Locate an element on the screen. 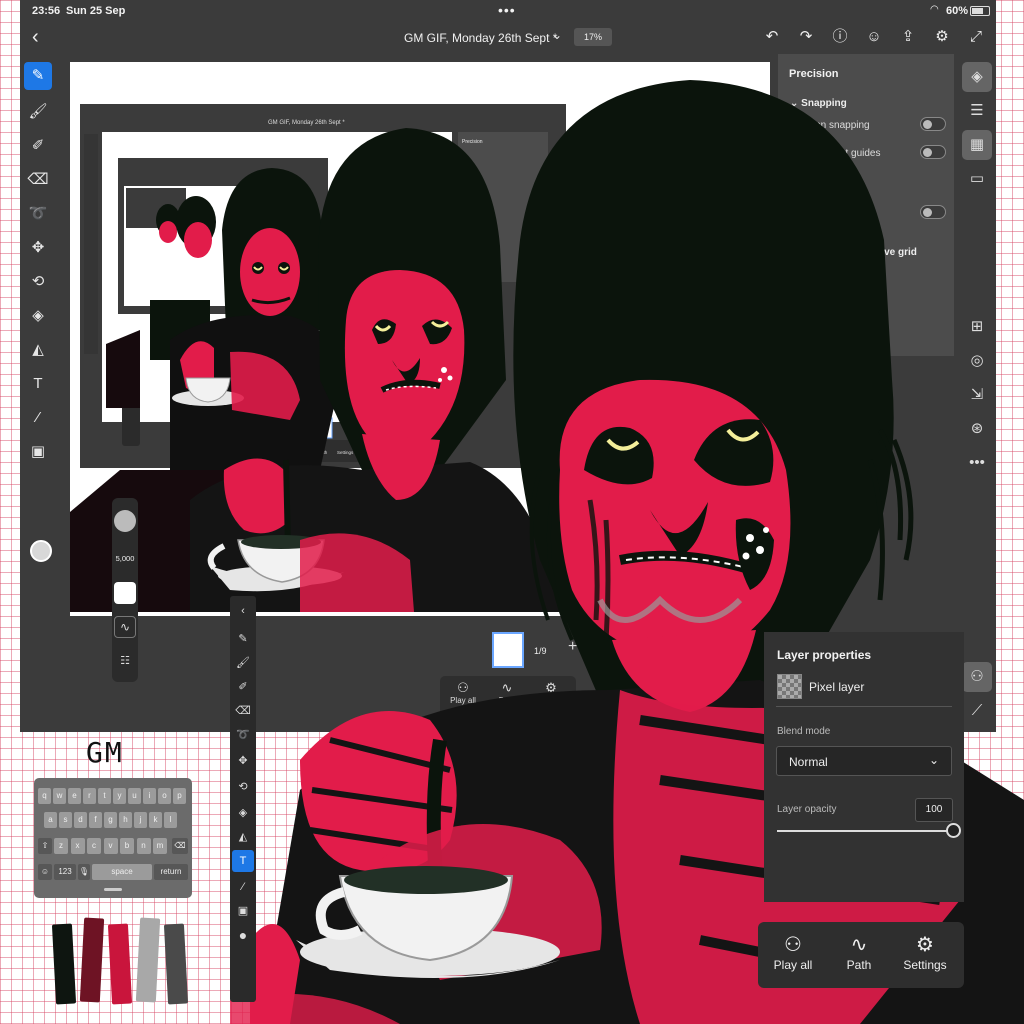  stroke-wave-icon: ∿ is located at coordinates (125, 627).